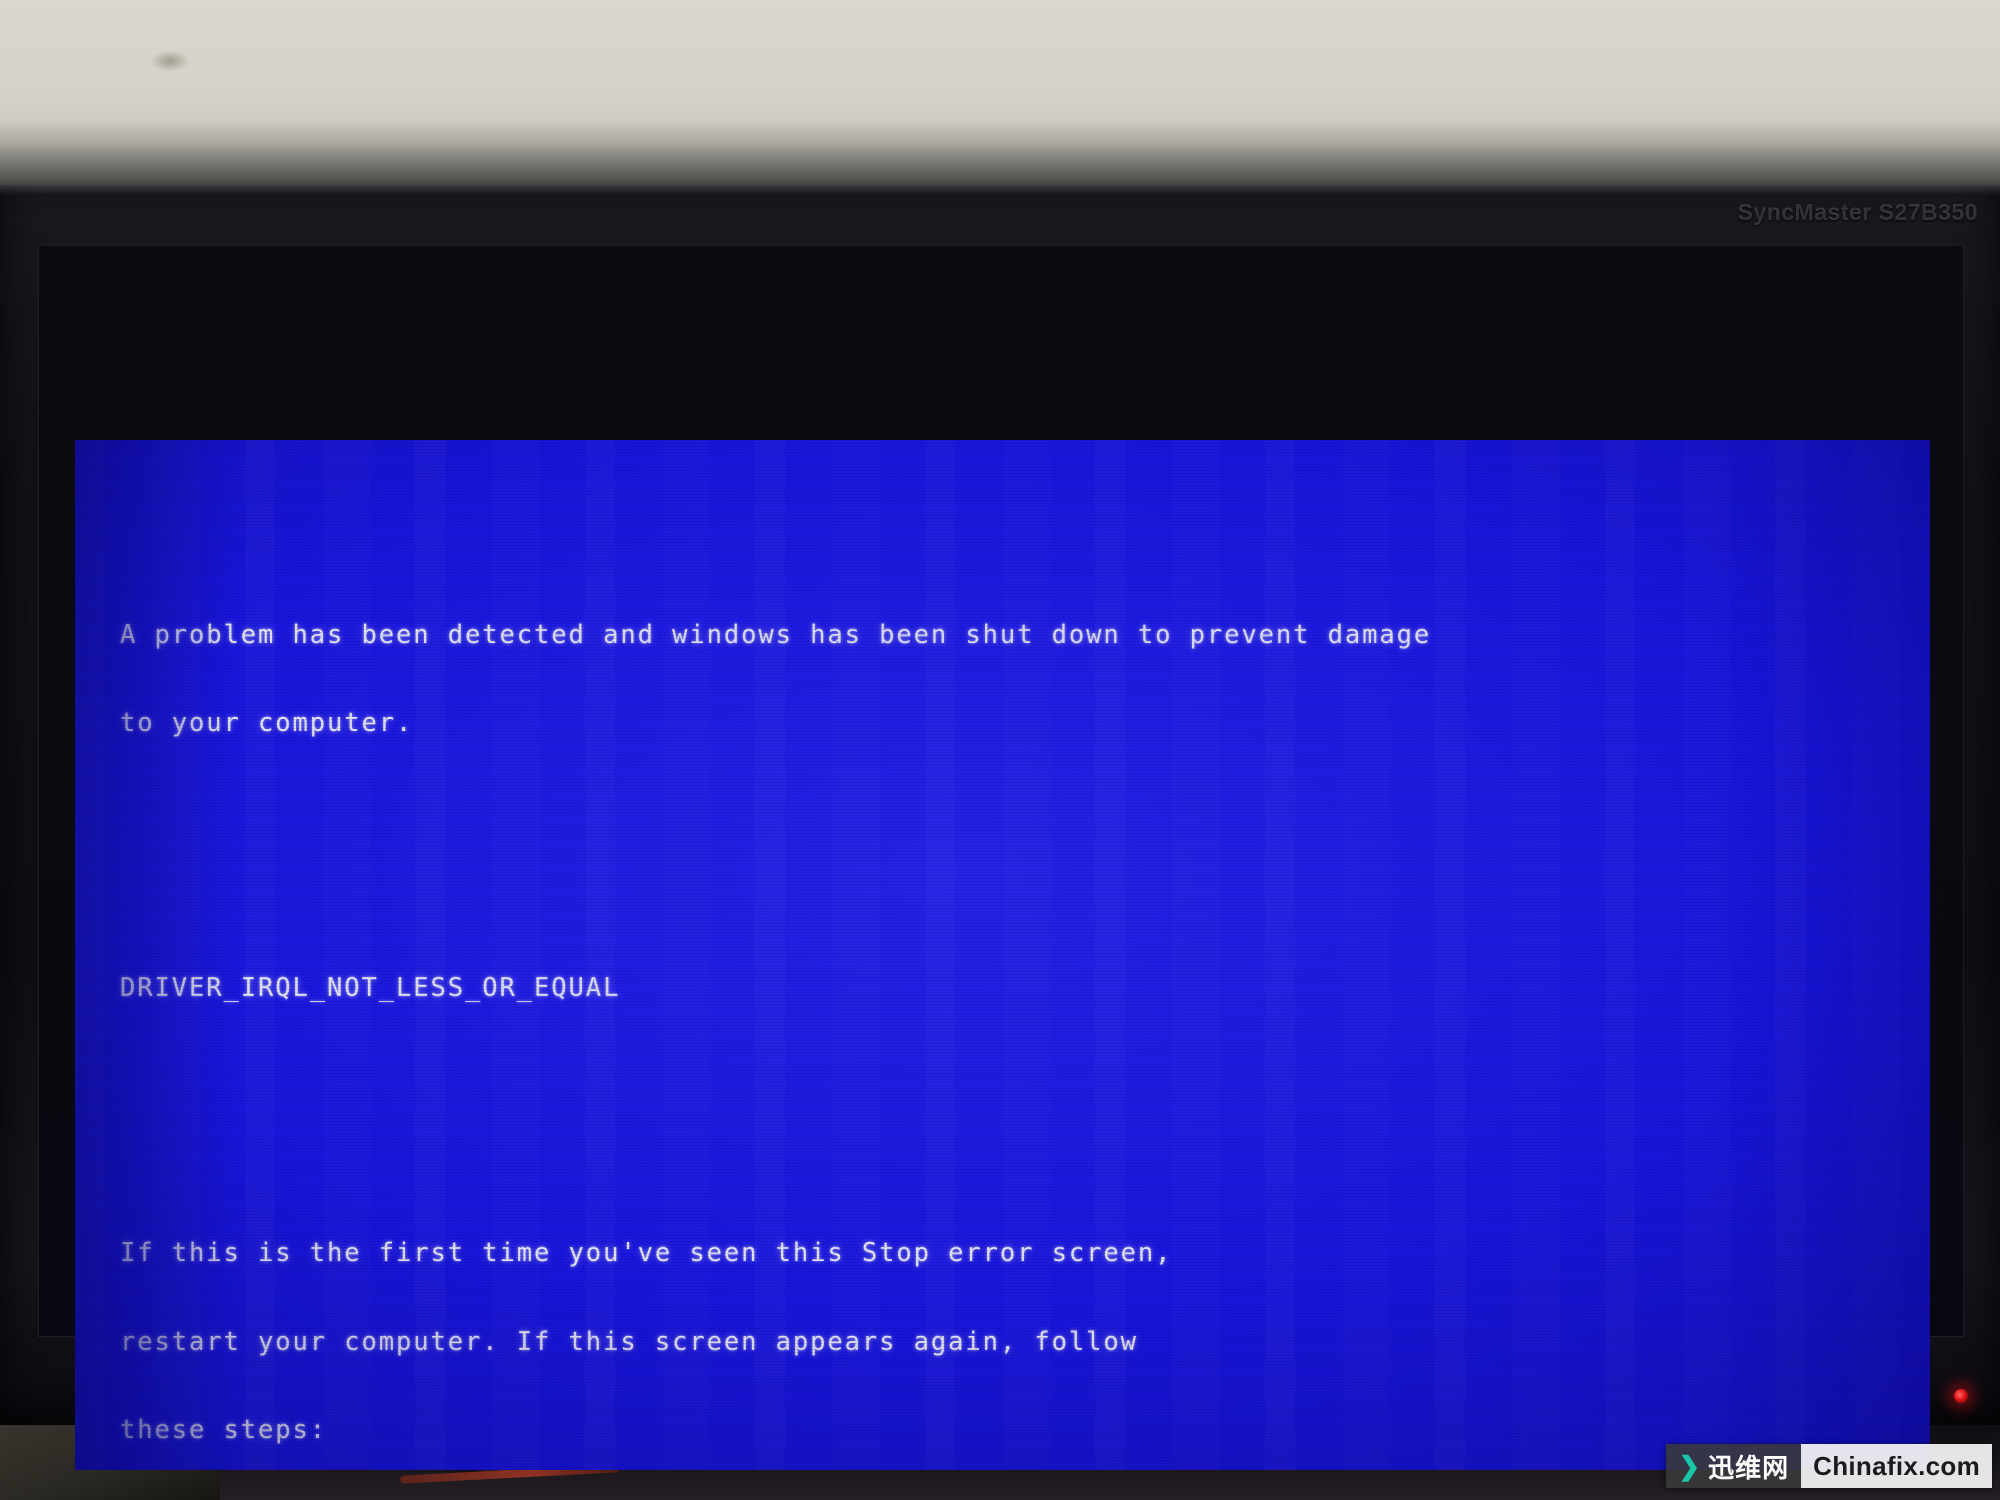 Image resolution: width=2000 pixels, height=1500 pixels. Describe the element at coordinates (1000, 190) in the screenshot. I see `bezel-top-highlight` at that location.